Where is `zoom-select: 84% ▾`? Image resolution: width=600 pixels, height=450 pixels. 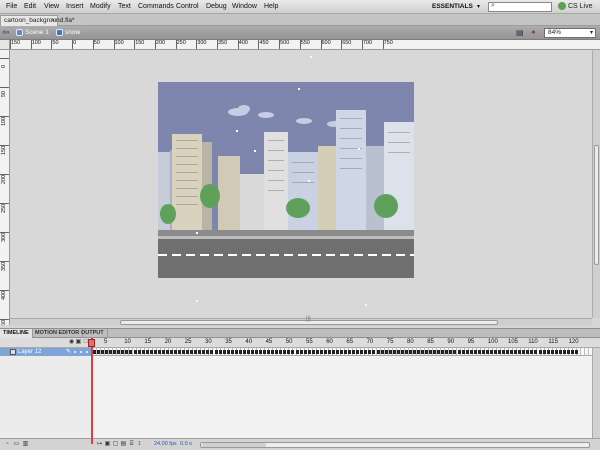 zoom-select: 84% ▾ is located at coordinates (570, 33).